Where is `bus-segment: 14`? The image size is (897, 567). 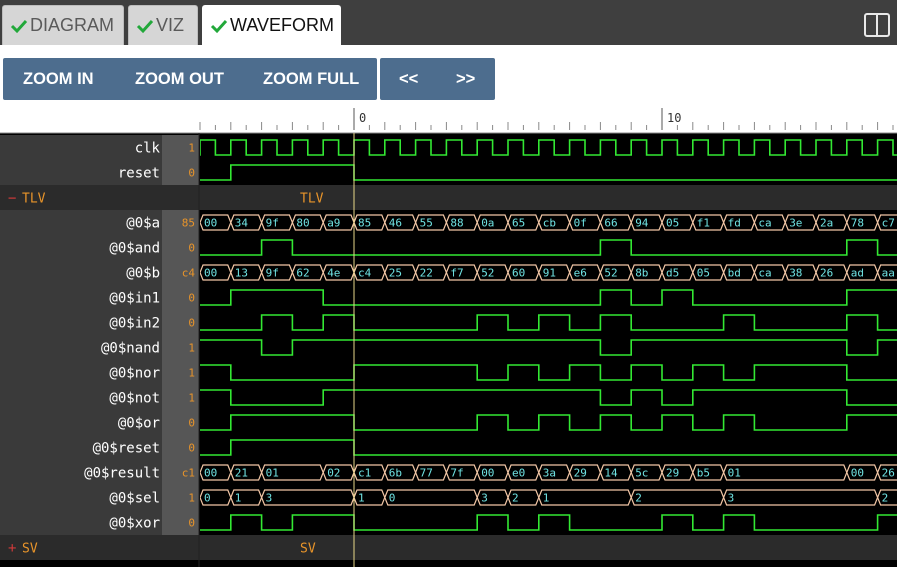 bus-segment: 14 is located at coordinates (615, 472).